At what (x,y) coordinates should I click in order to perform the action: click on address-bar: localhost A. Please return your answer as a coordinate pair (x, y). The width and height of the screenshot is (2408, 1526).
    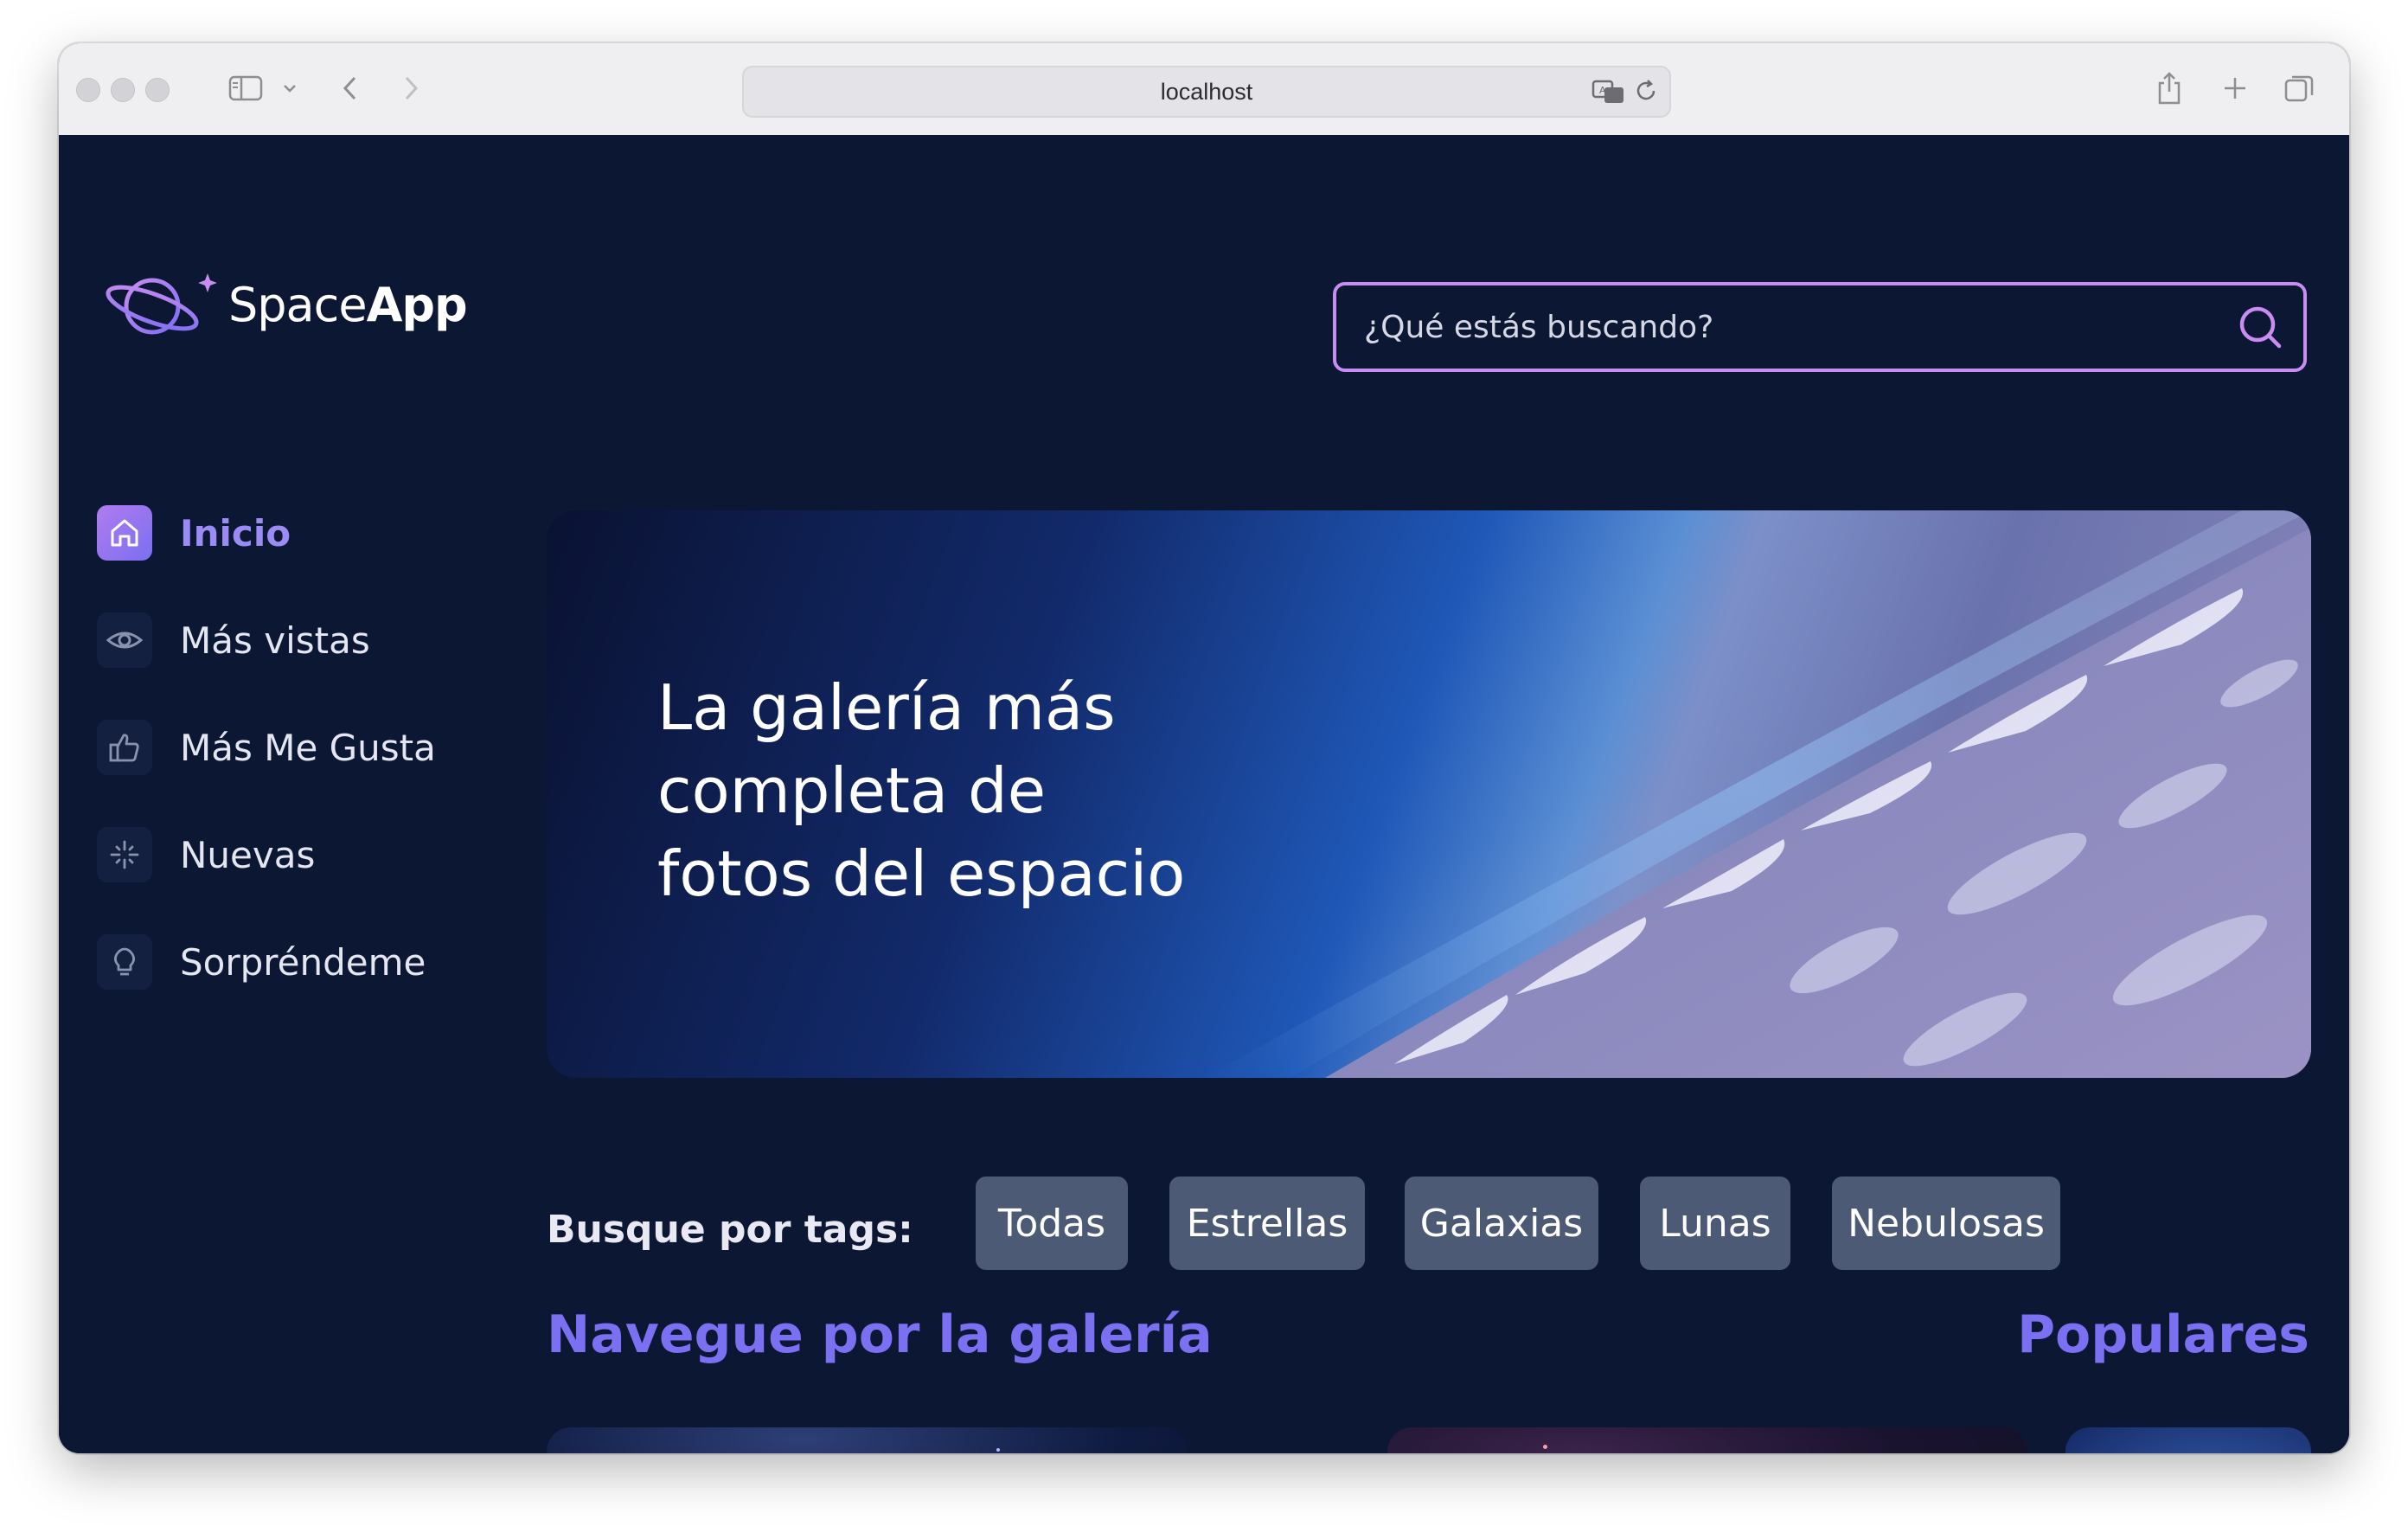
    Looking at the image, I should click on (1206, 92).